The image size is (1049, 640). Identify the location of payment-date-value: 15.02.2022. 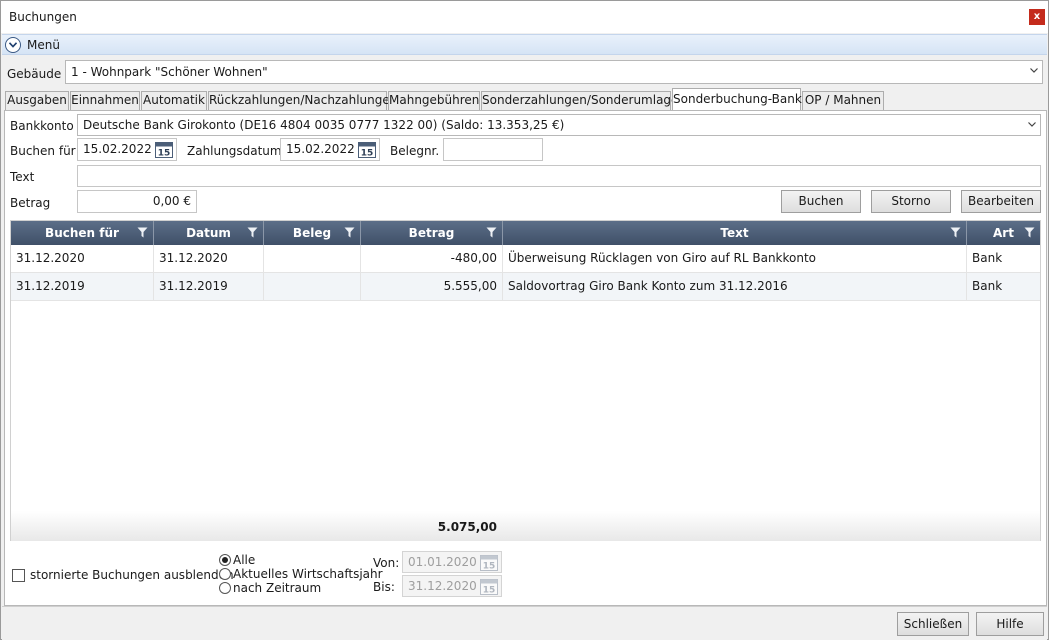
(320, 149).